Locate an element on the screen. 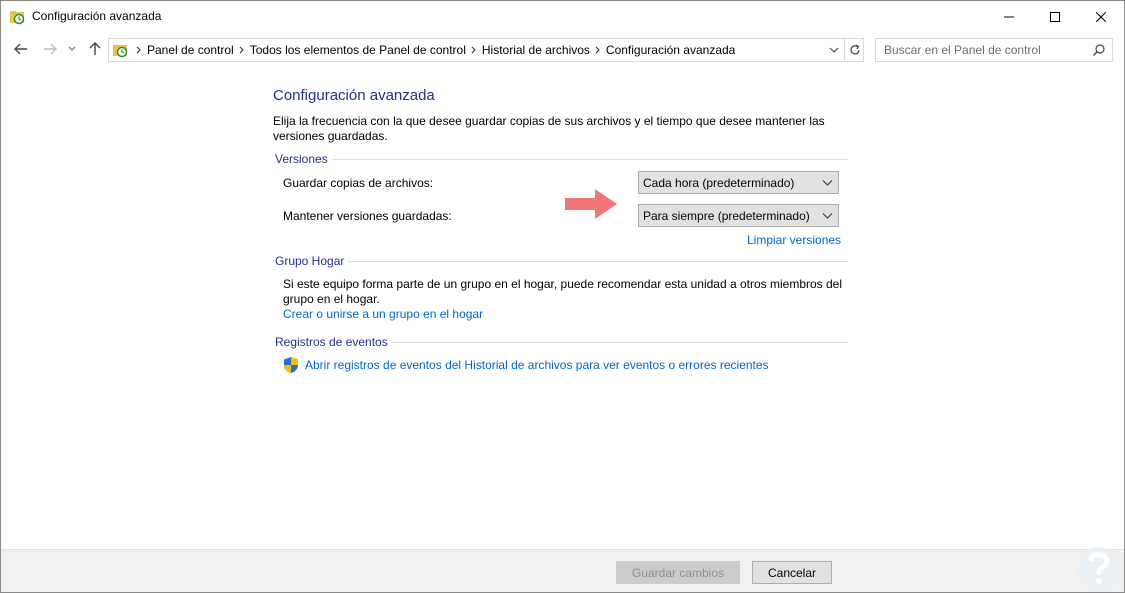 This screenshot has width=1125, height=593. clean-up-versions-link: Limpiar versiones is located at coordinates (794, 240).